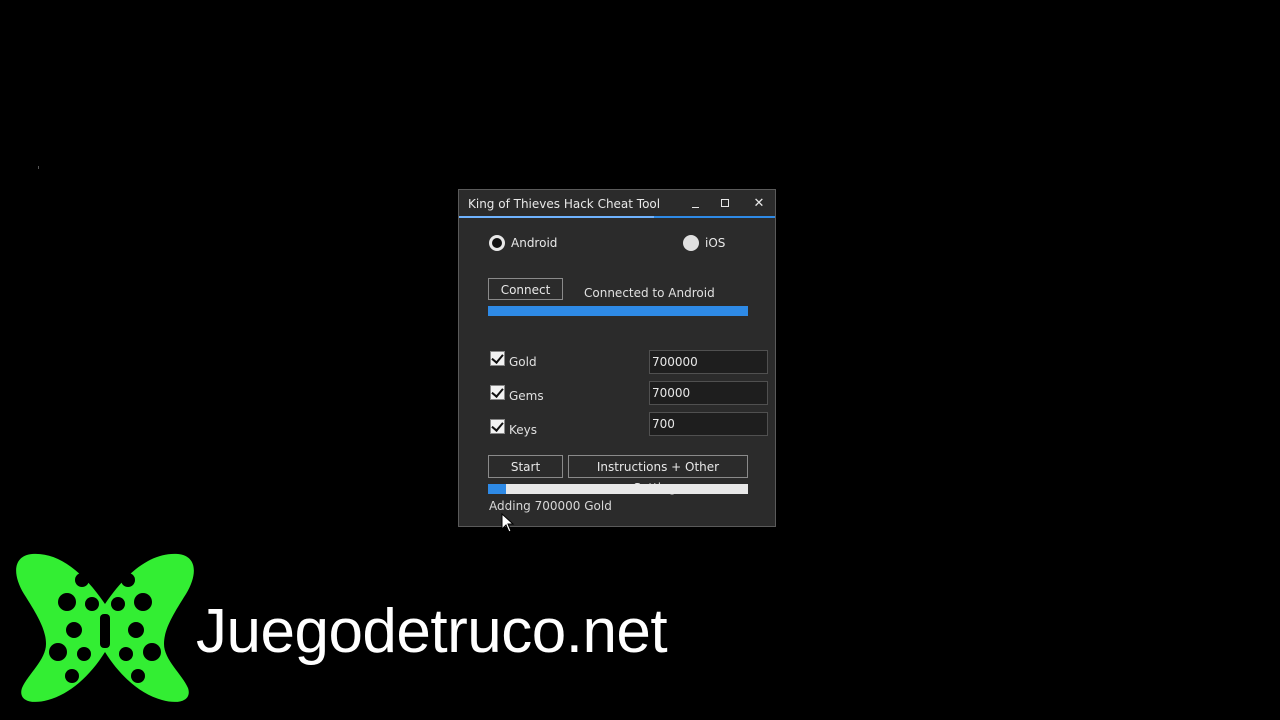 Image resolution: width=1280 pixels, height=720 pixels. Describe the element at coordinates (658, 475) in the screenshot. I see `instructions-settings-button: Instructions + Other Settings` at that location.